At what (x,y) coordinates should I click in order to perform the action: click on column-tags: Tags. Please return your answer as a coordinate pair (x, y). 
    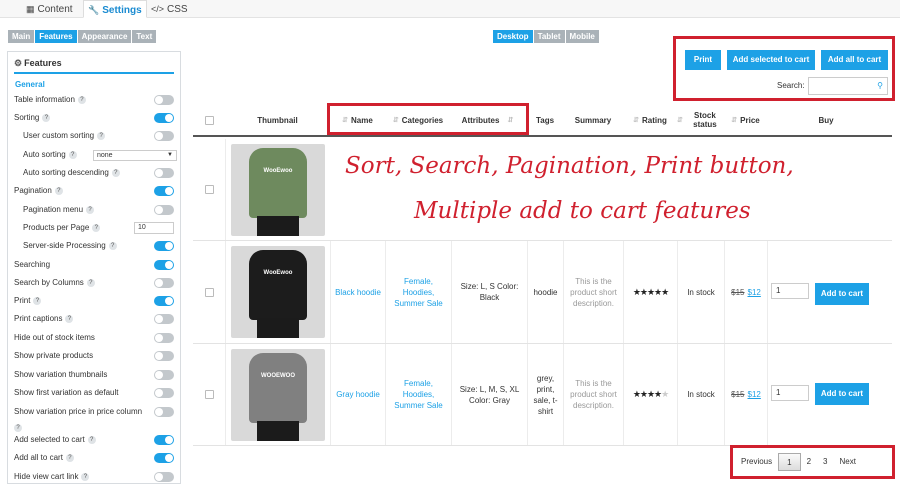
    Looking at the image, I should click on (545, 120).